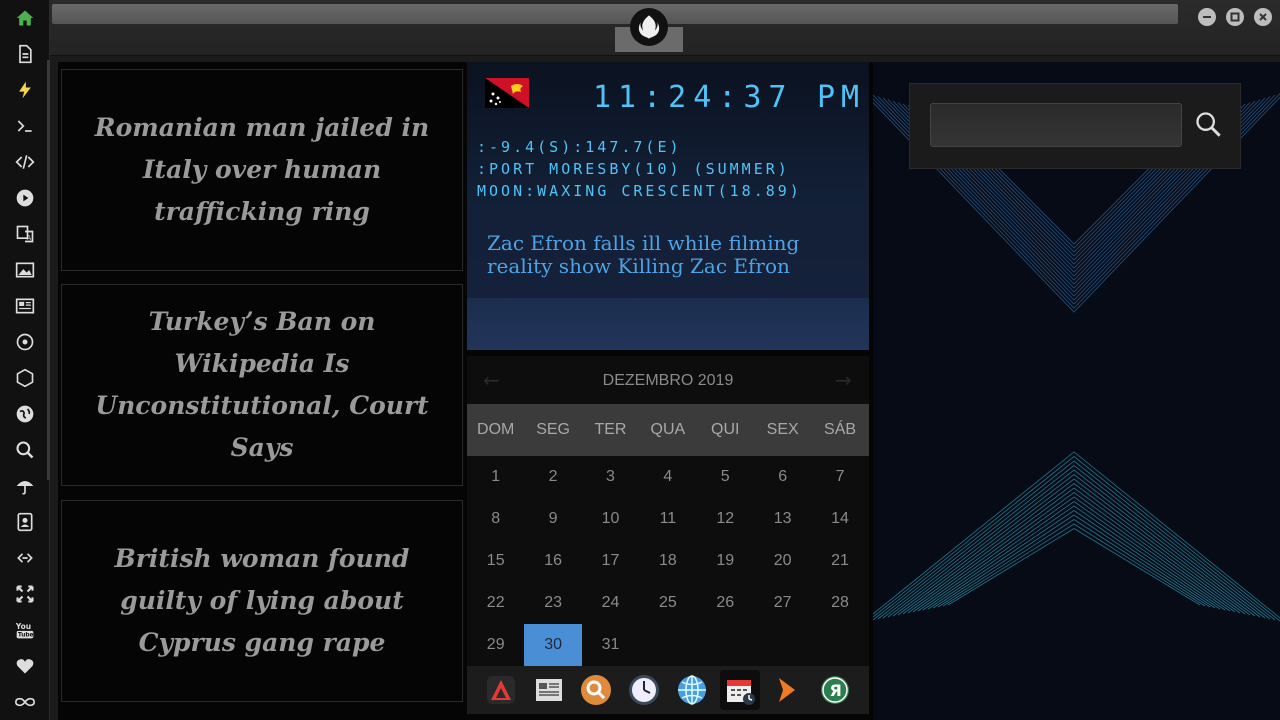 The height and width of the screenshot is (720, 1280). What do you see at coordinates (610, 477) in the screenshot?
I see `calendar-day: 3` at bounding box center [610, 477].